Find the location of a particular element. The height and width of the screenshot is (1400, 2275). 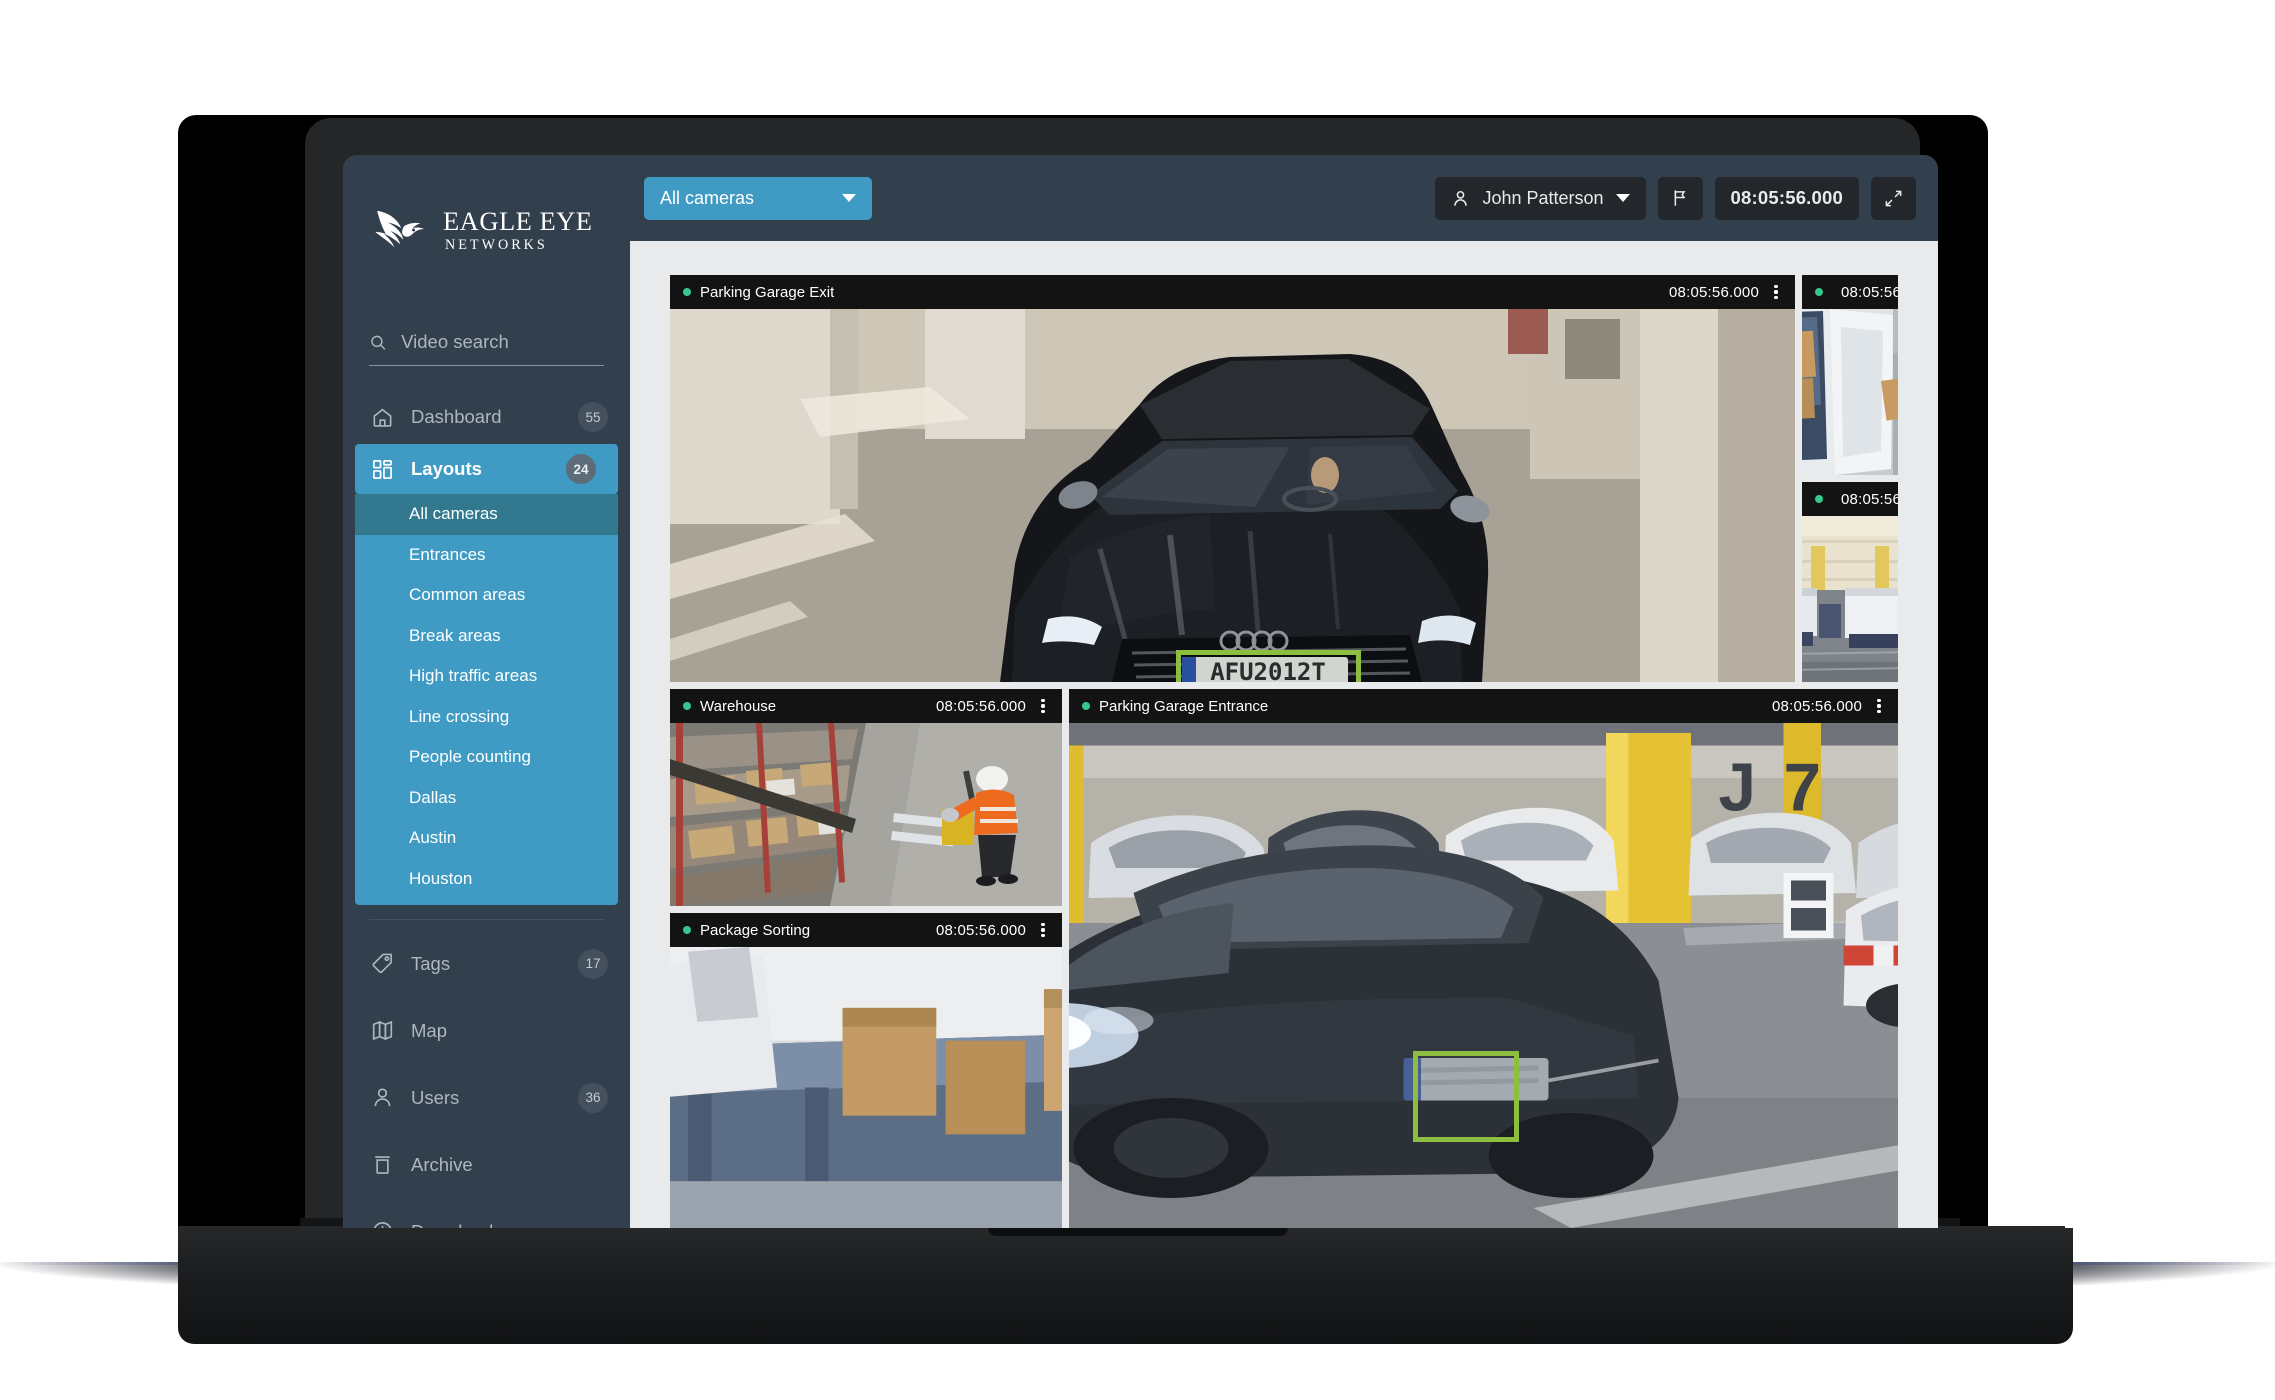

sidebar-item-label: Downloads is located at coordinates (509, 1225).